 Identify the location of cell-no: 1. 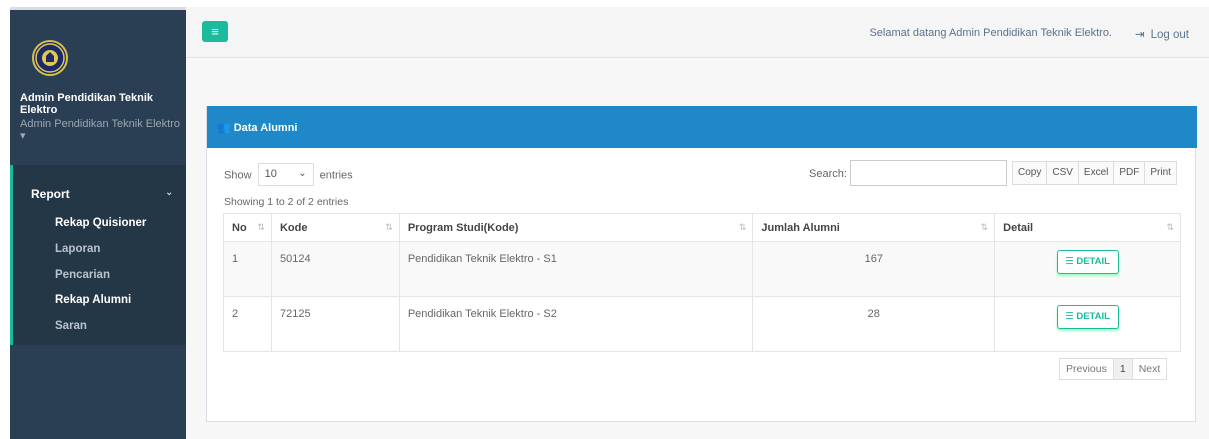
(247, 269).